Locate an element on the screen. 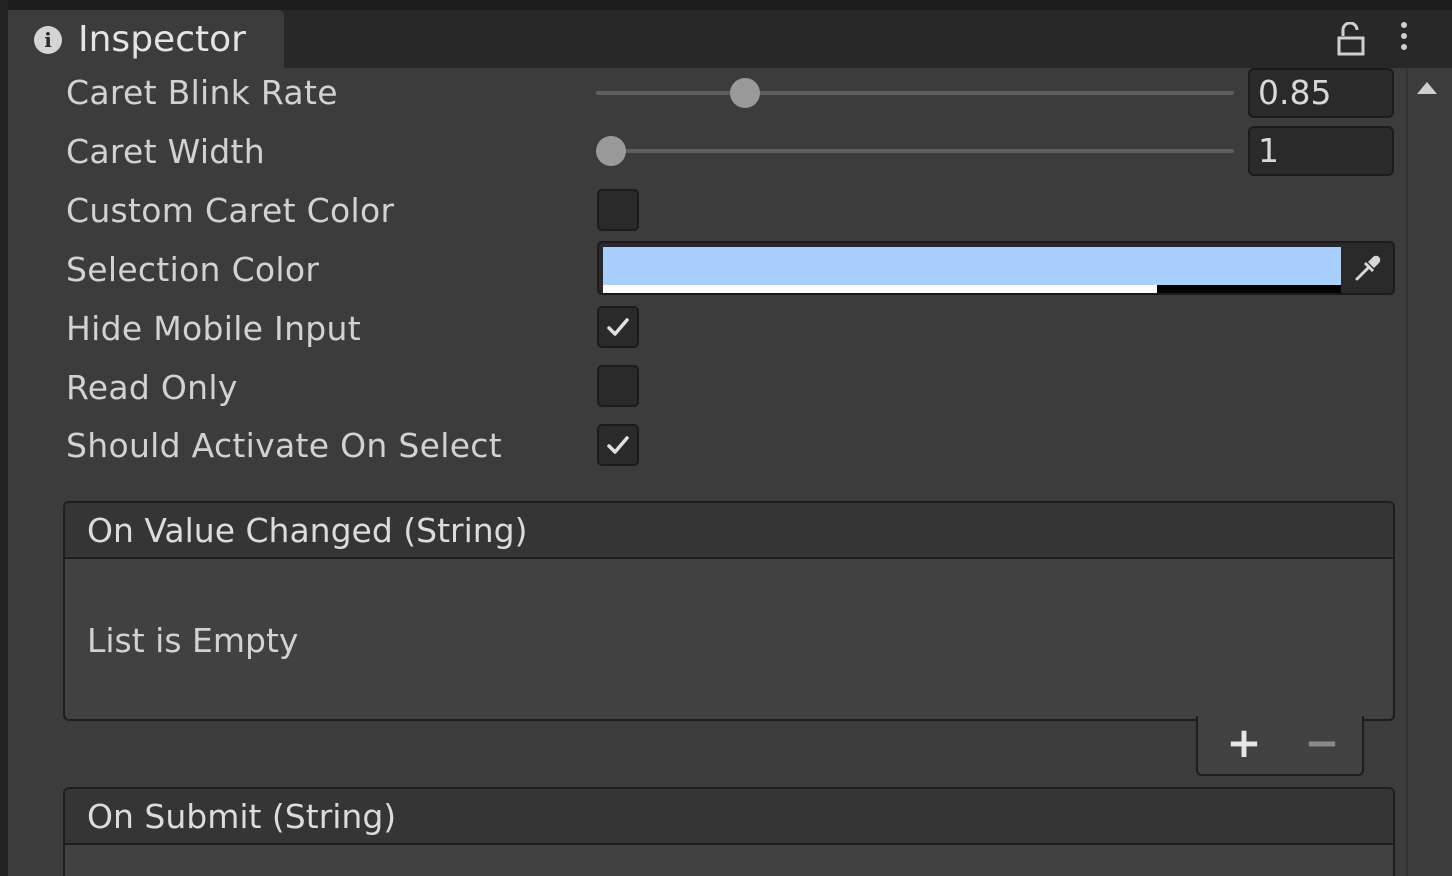 This screenshot has width=1452, height=876. tab-inspector: i Inspector is located at coordinates (146, 39).